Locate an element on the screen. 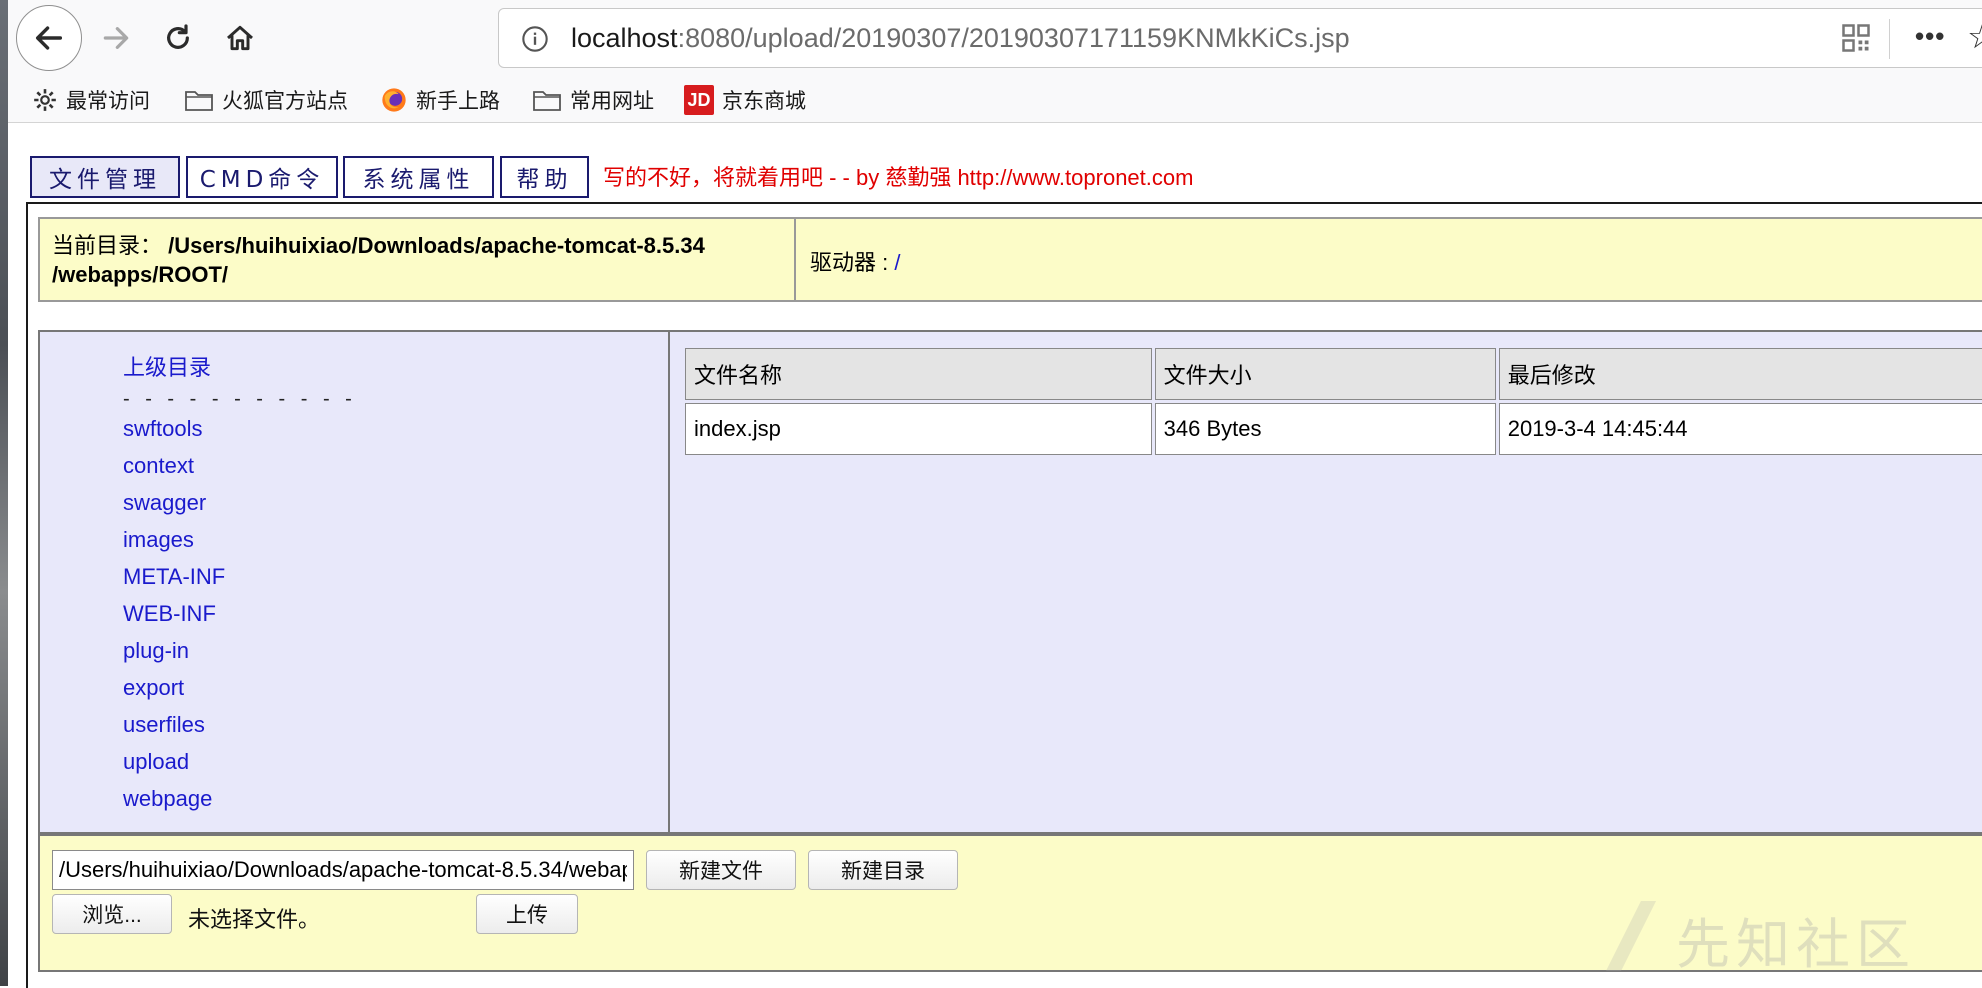  watermark-text: 先知社区 is located at coordinates (1796, 945).